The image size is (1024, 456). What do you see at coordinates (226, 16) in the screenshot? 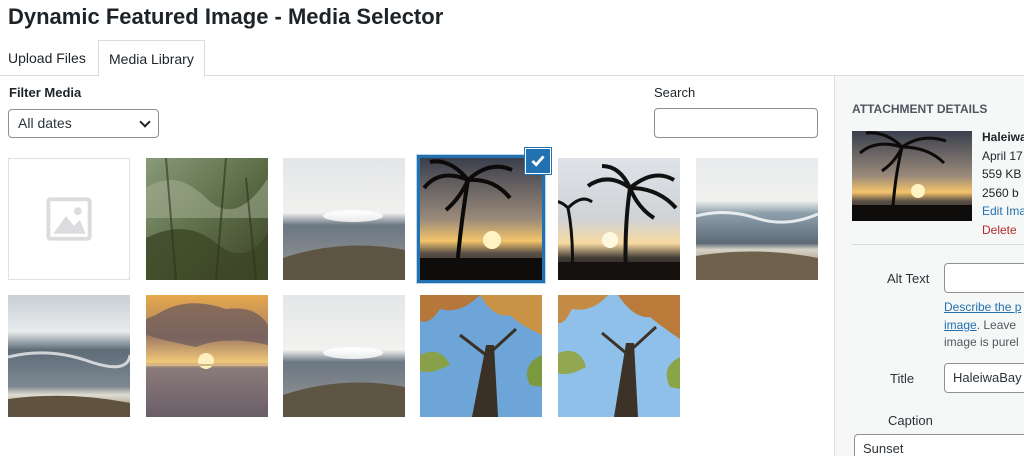
I see `modal-title: Dynamic Featured Image - Media Selector` at bounding box center [226, 16].